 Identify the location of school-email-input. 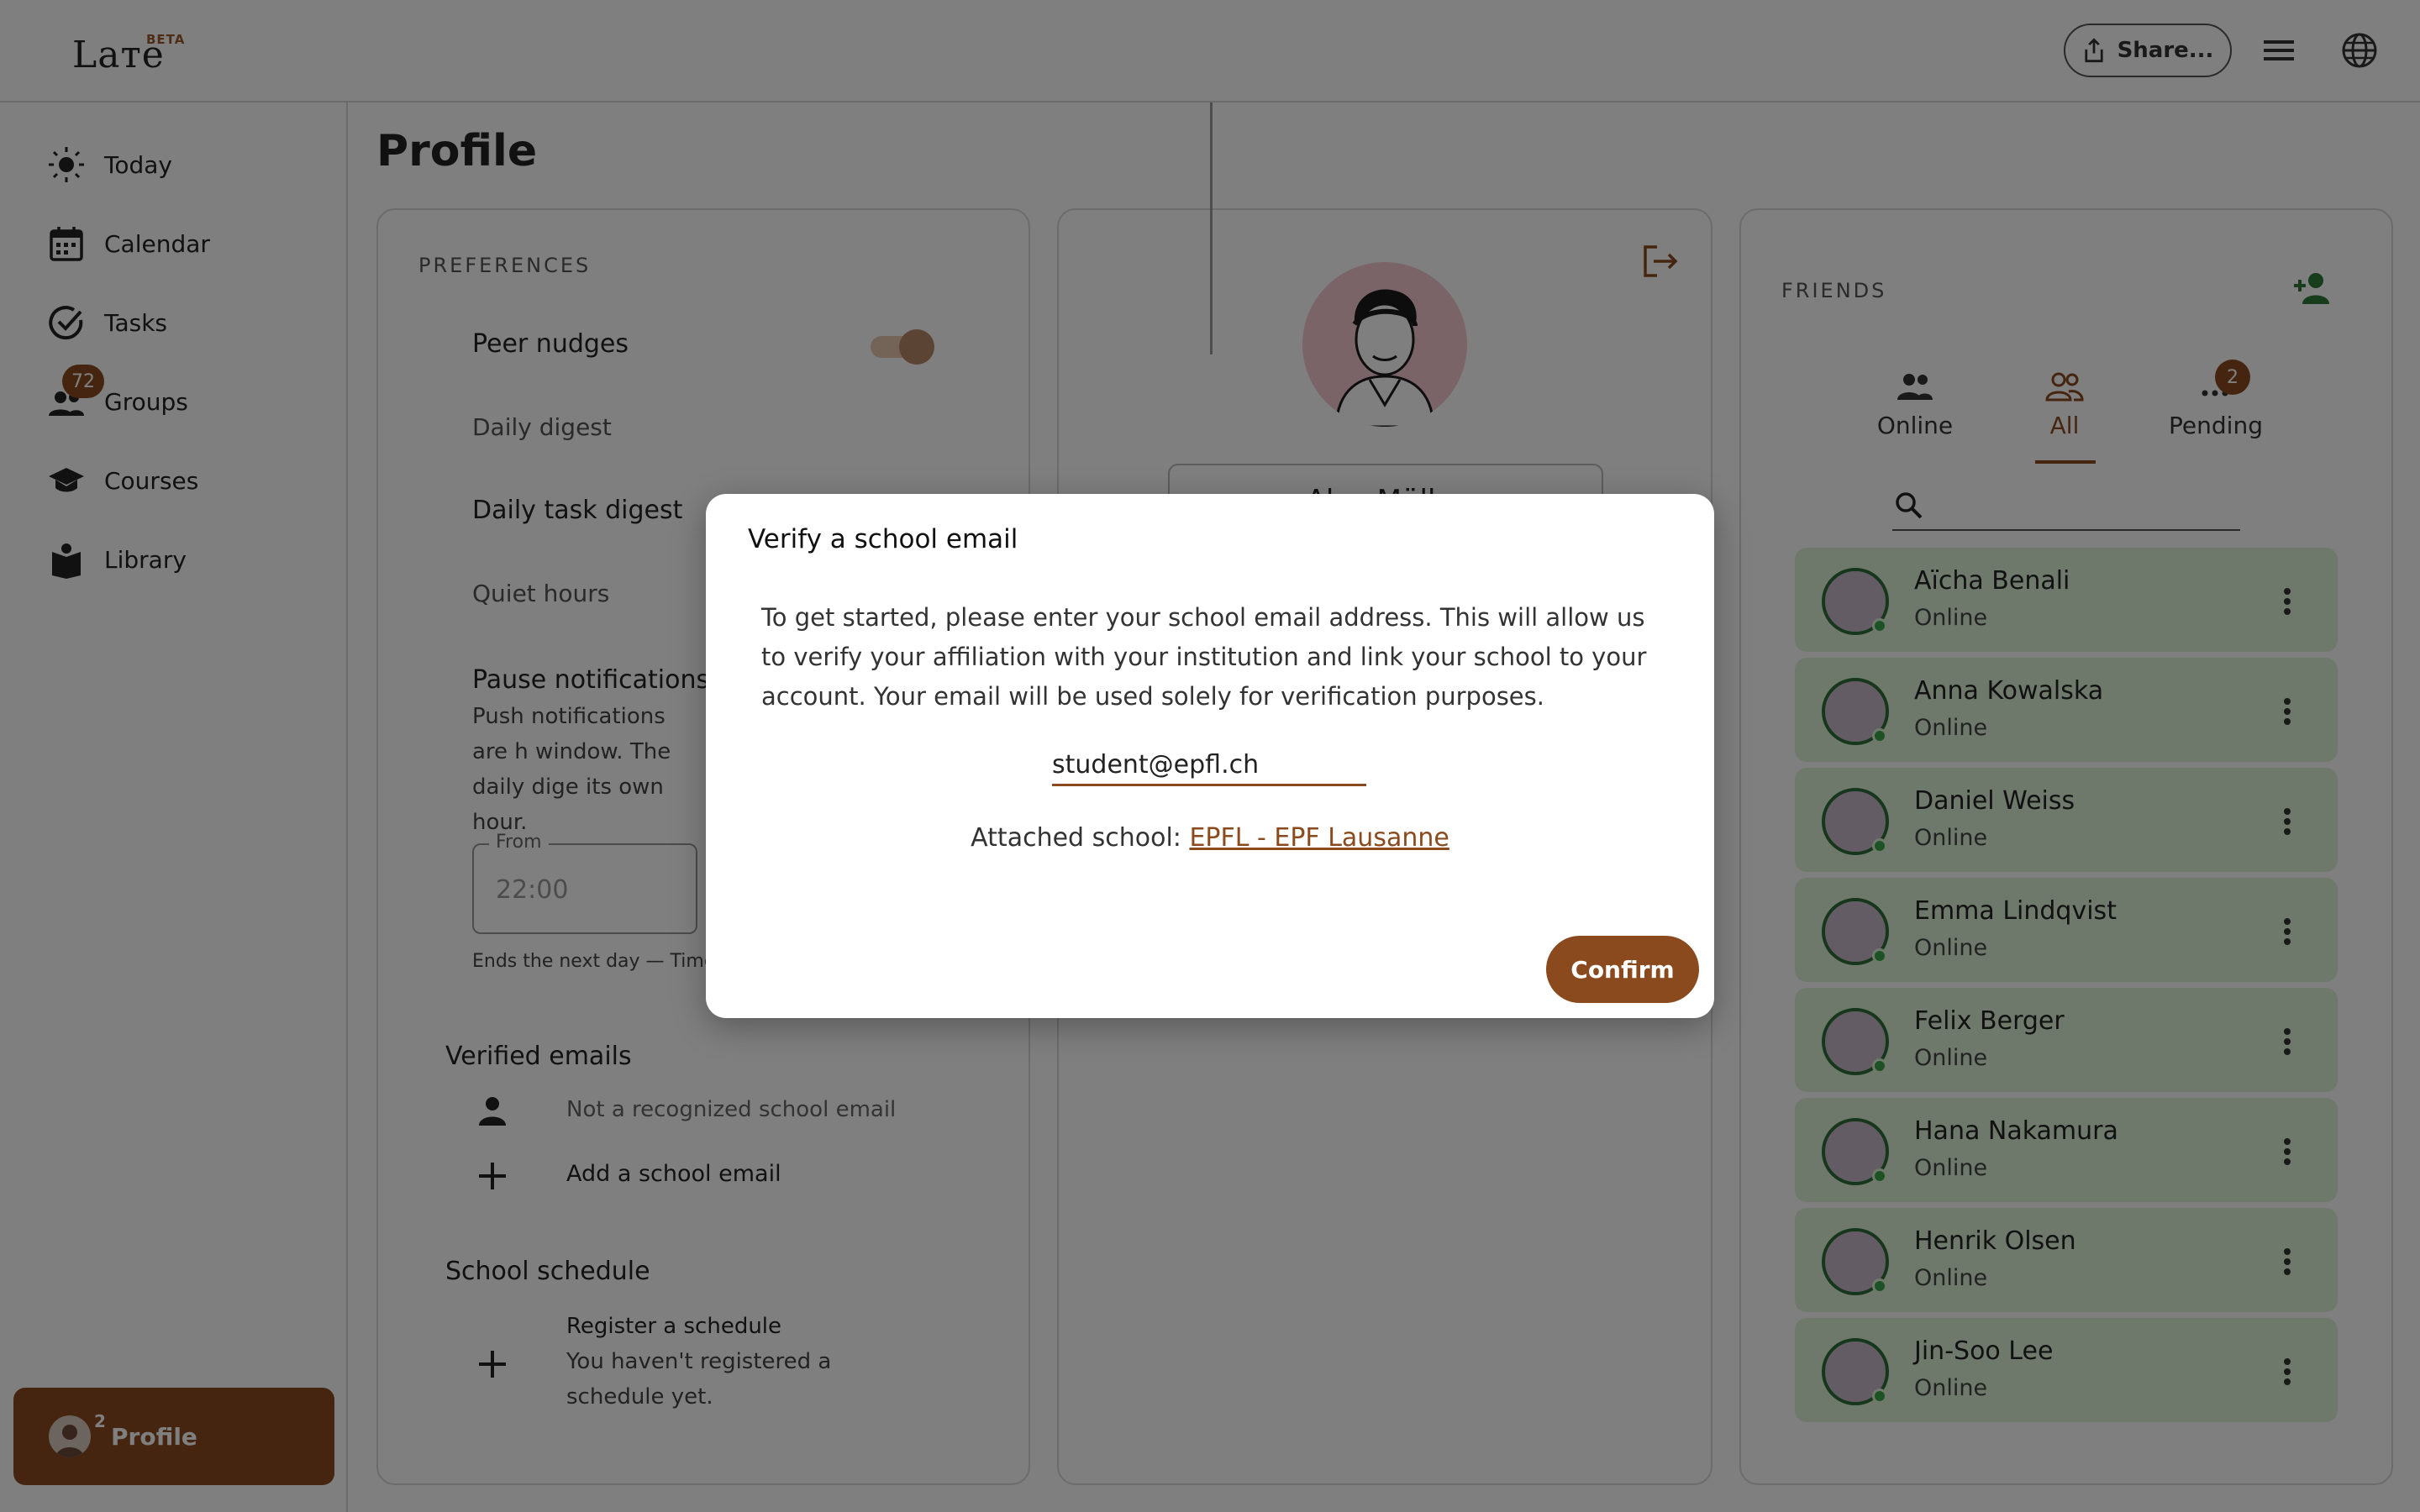
(1209, 766).